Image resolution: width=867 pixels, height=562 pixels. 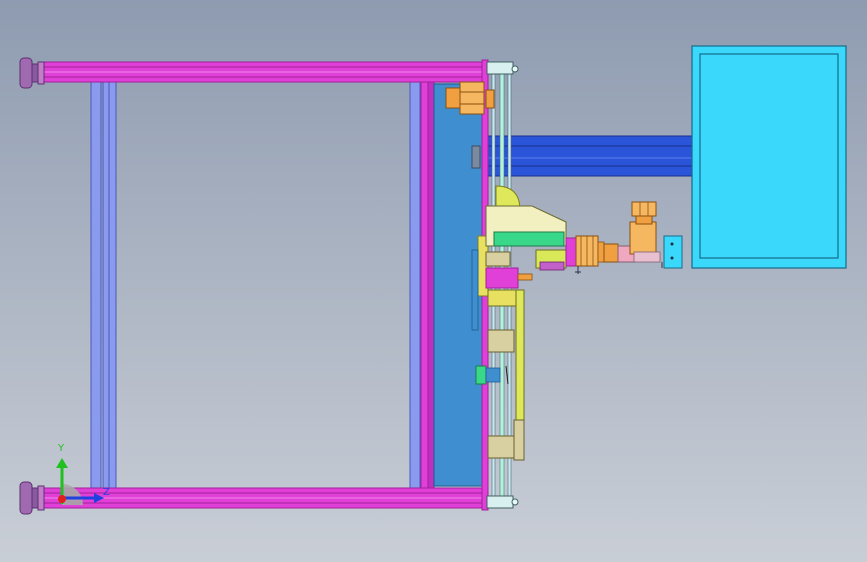 What do you see at coordinates (96, 286) in the screenshot?
I see `left-post-outer` at bounding box center [96, 286].